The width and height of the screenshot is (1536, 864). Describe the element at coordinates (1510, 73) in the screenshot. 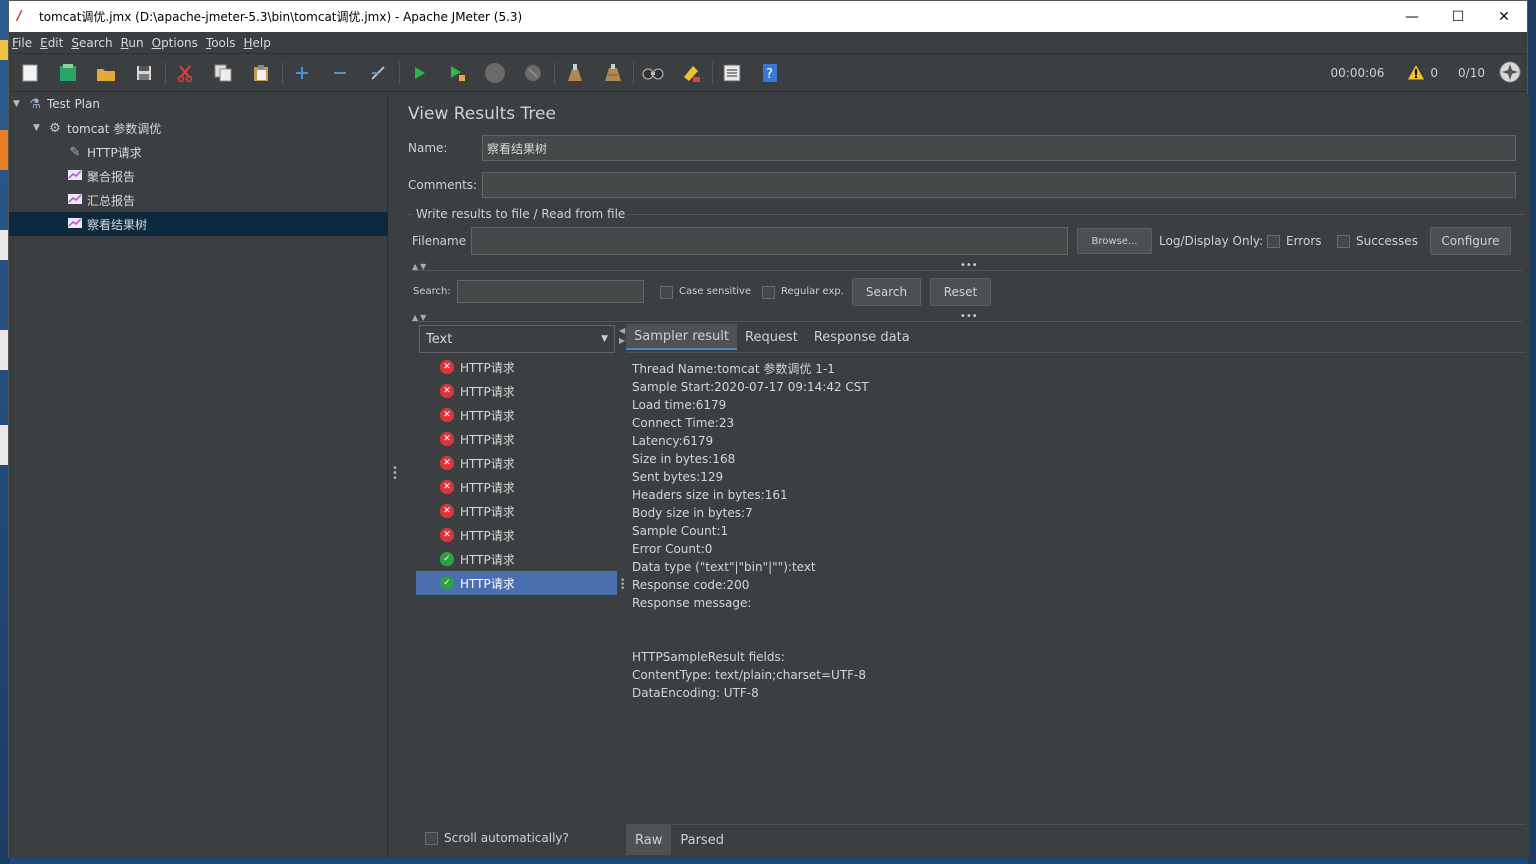

I see `remote-status-icon` at that location.